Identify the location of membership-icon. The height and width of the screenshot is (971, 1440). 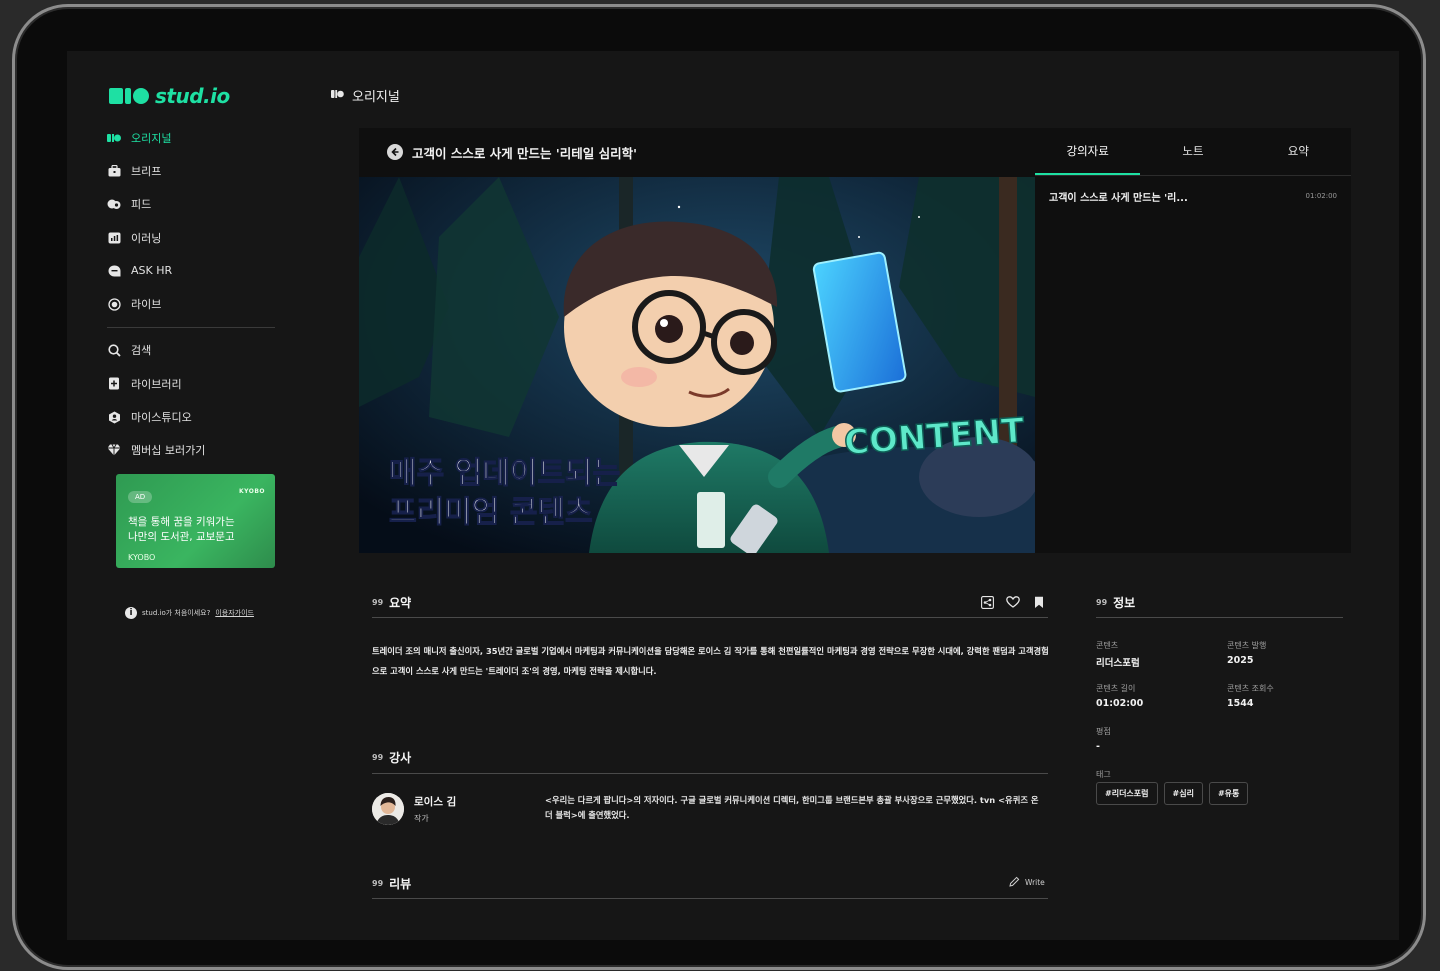
(114, 450).